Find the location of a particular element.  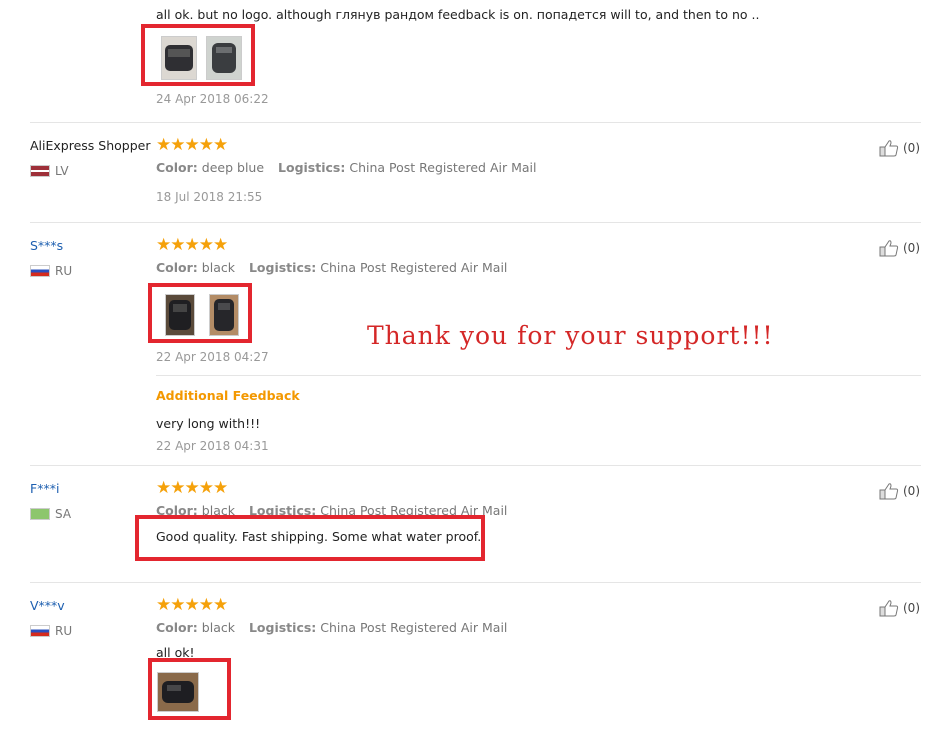

thank-you-overlay: Thank you for your support!!! is located at coordinates (570, 335).